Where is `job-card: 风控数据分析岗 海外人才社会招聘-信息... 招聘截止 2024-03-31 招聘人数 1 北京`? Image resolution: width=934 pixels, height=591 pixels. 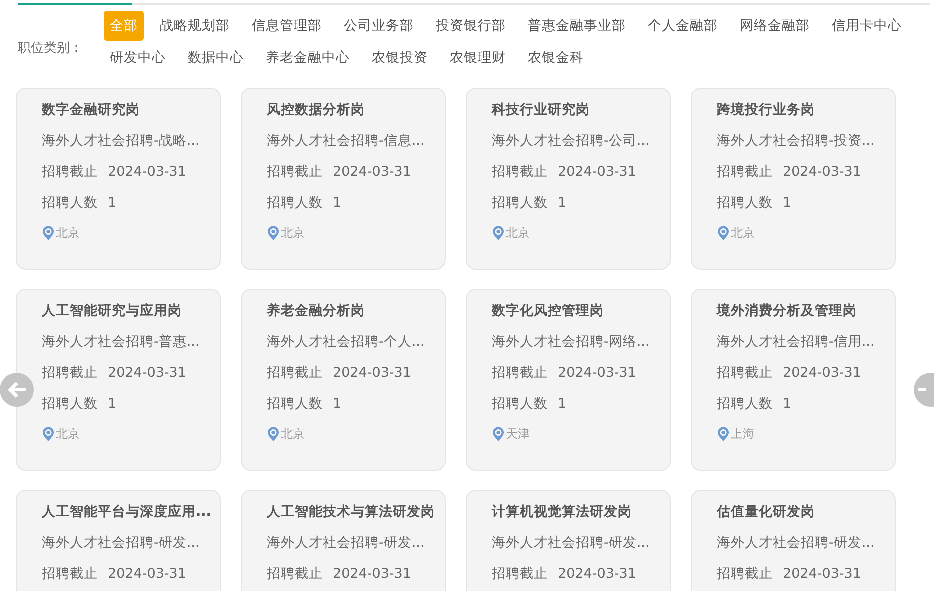
job-card: 风控数据分析岗 海外人才社会招聘-信息... 招聘截止 2024-03-31 招聘人数 1 北京 is located at coordinates (343, 179).